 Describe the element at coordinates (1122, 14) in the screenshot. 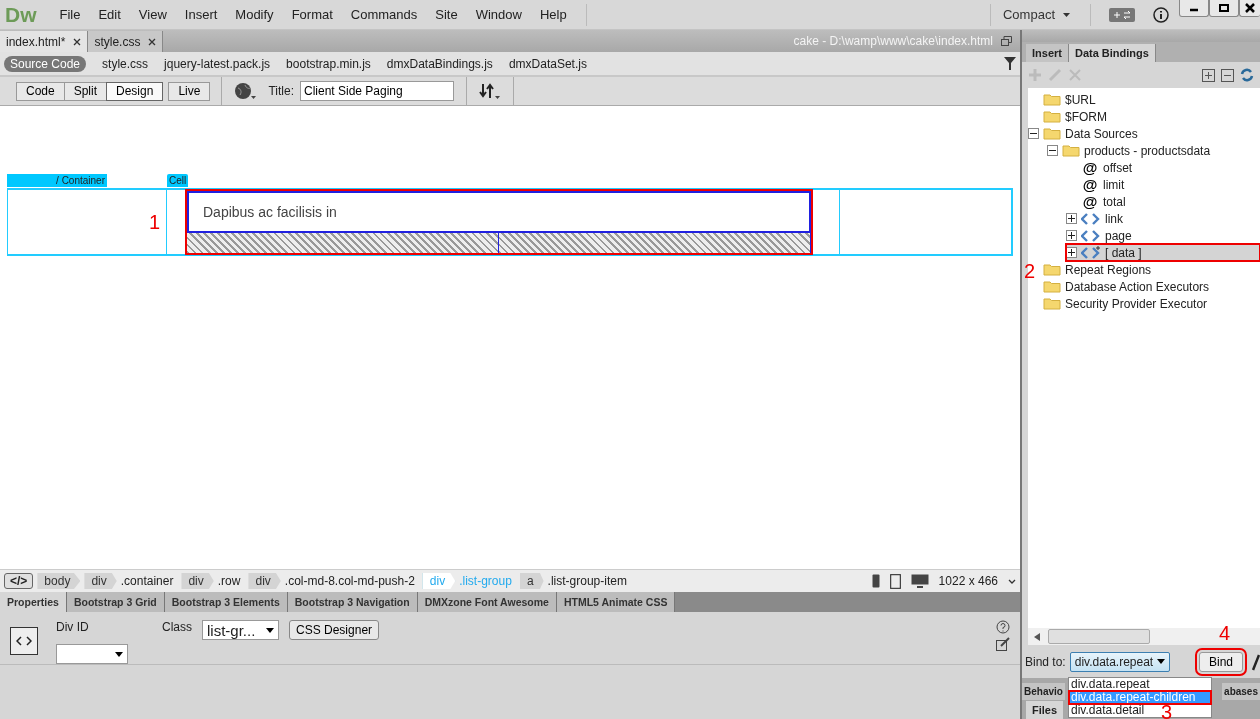

I see `sync-settings-icon` at that location.